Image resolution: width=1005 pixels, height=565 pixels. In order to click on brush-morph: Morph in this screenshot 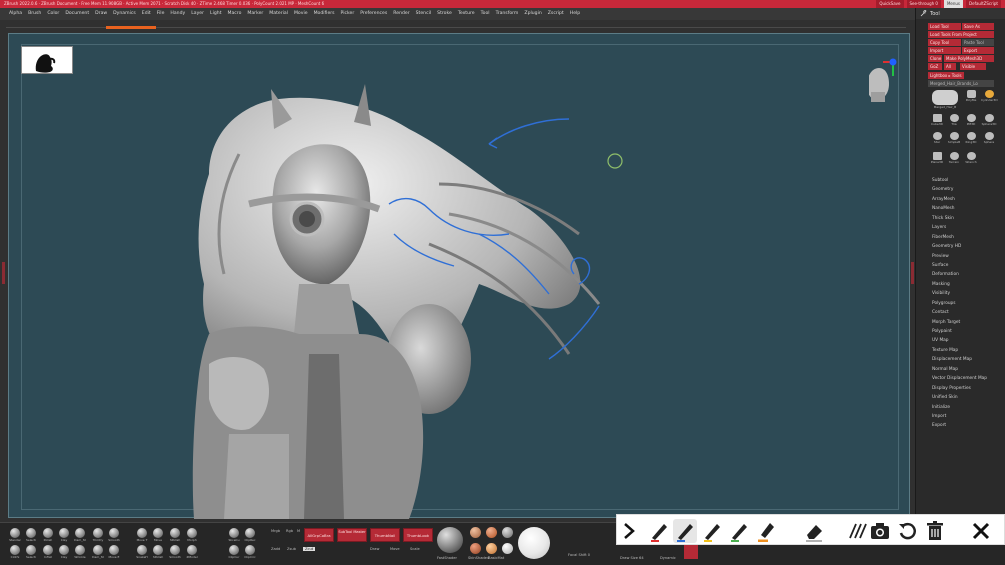, I will do `click(192, 537)`.